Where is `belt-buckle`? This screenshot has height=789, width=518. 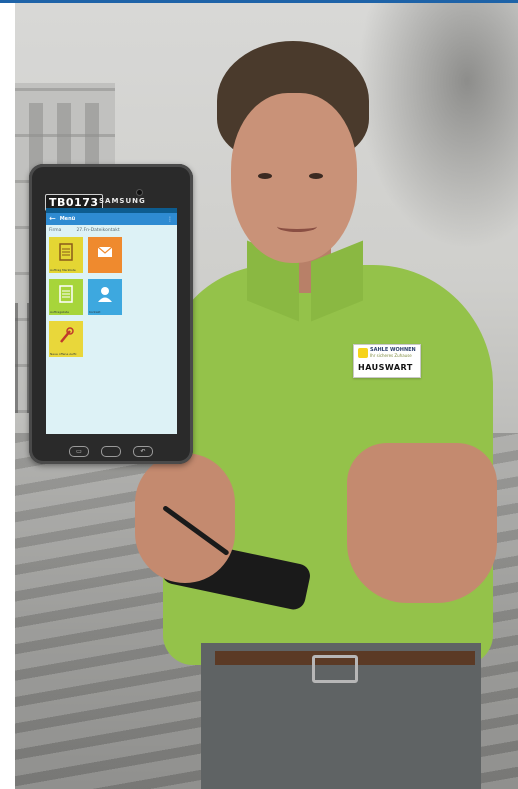
belt-buckle is located at coordinates (335, 669).